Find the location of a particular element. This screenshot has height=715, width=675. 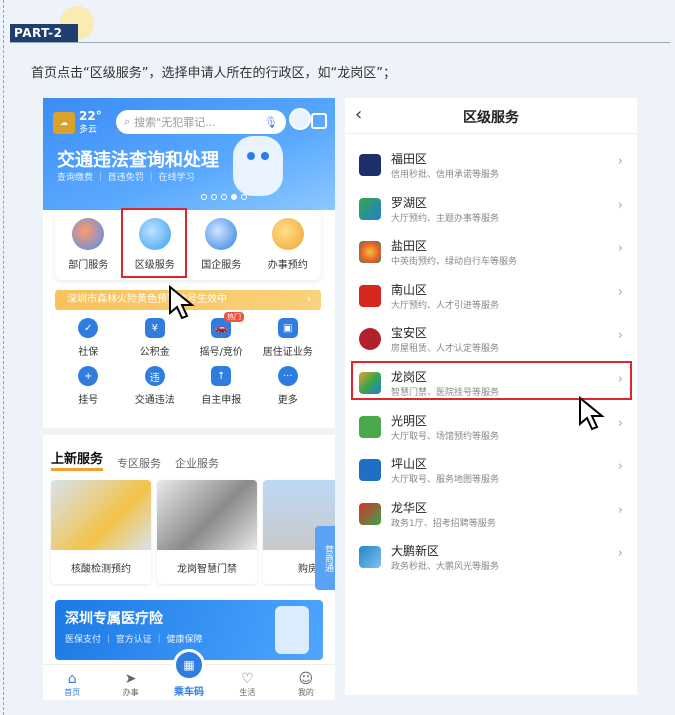

futian-logo-icon is located at coordinates (370, 165).